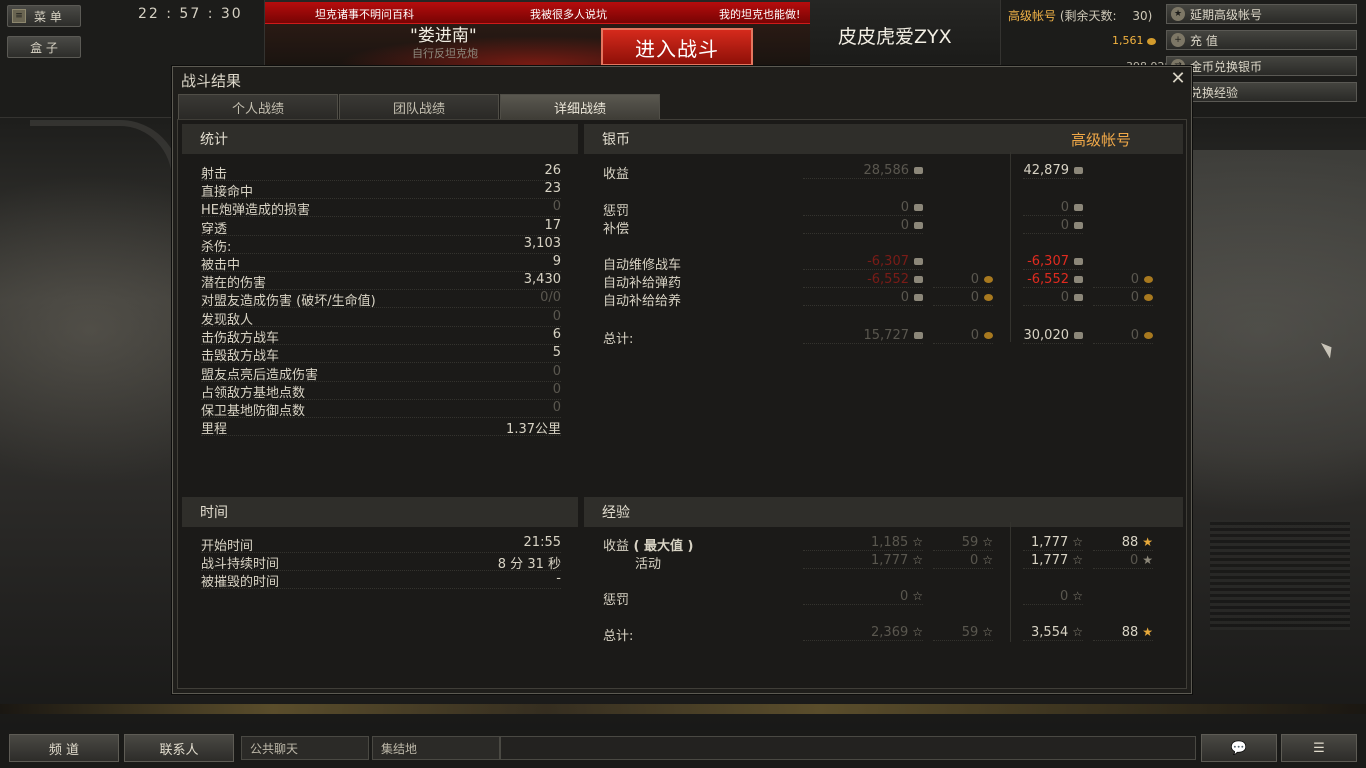  Describe the element at coordinates (1226, 66) in the screenshot. I see `exchange-silver-label: 金币兑换银币` at that location.